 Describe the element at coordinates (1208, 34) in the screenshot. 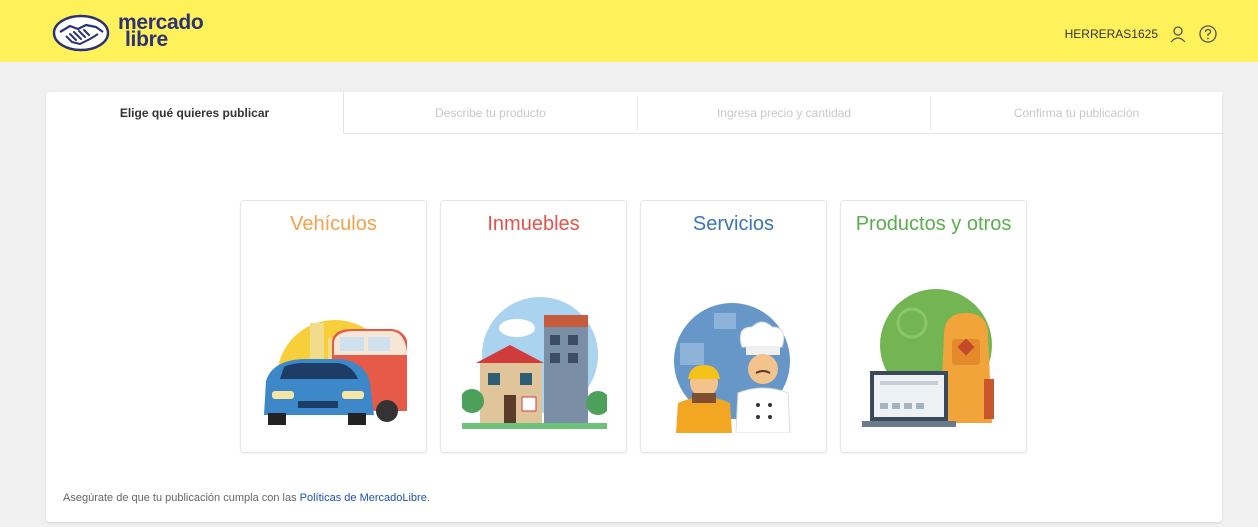

I see `help-icon` at that location.